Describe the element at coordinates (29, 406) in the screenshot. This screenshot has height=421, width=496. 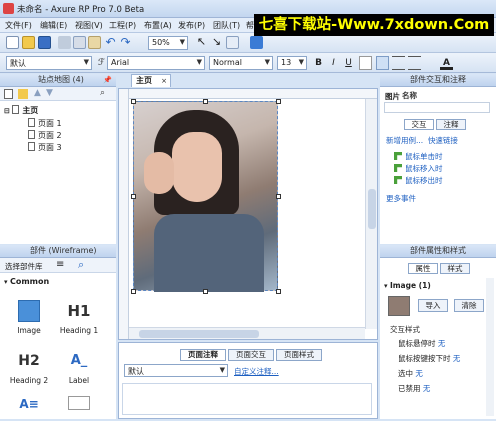
I see `widget-paragraph: A≡` at that location.